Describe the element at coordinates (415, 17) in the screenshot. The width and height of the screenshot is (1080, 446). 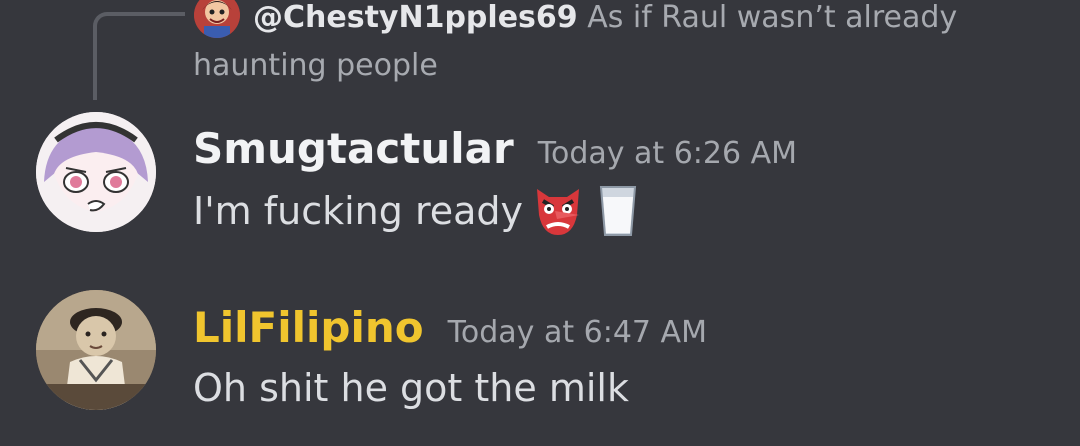
I see `reply-username: @ChestyN1pples69` at that location.